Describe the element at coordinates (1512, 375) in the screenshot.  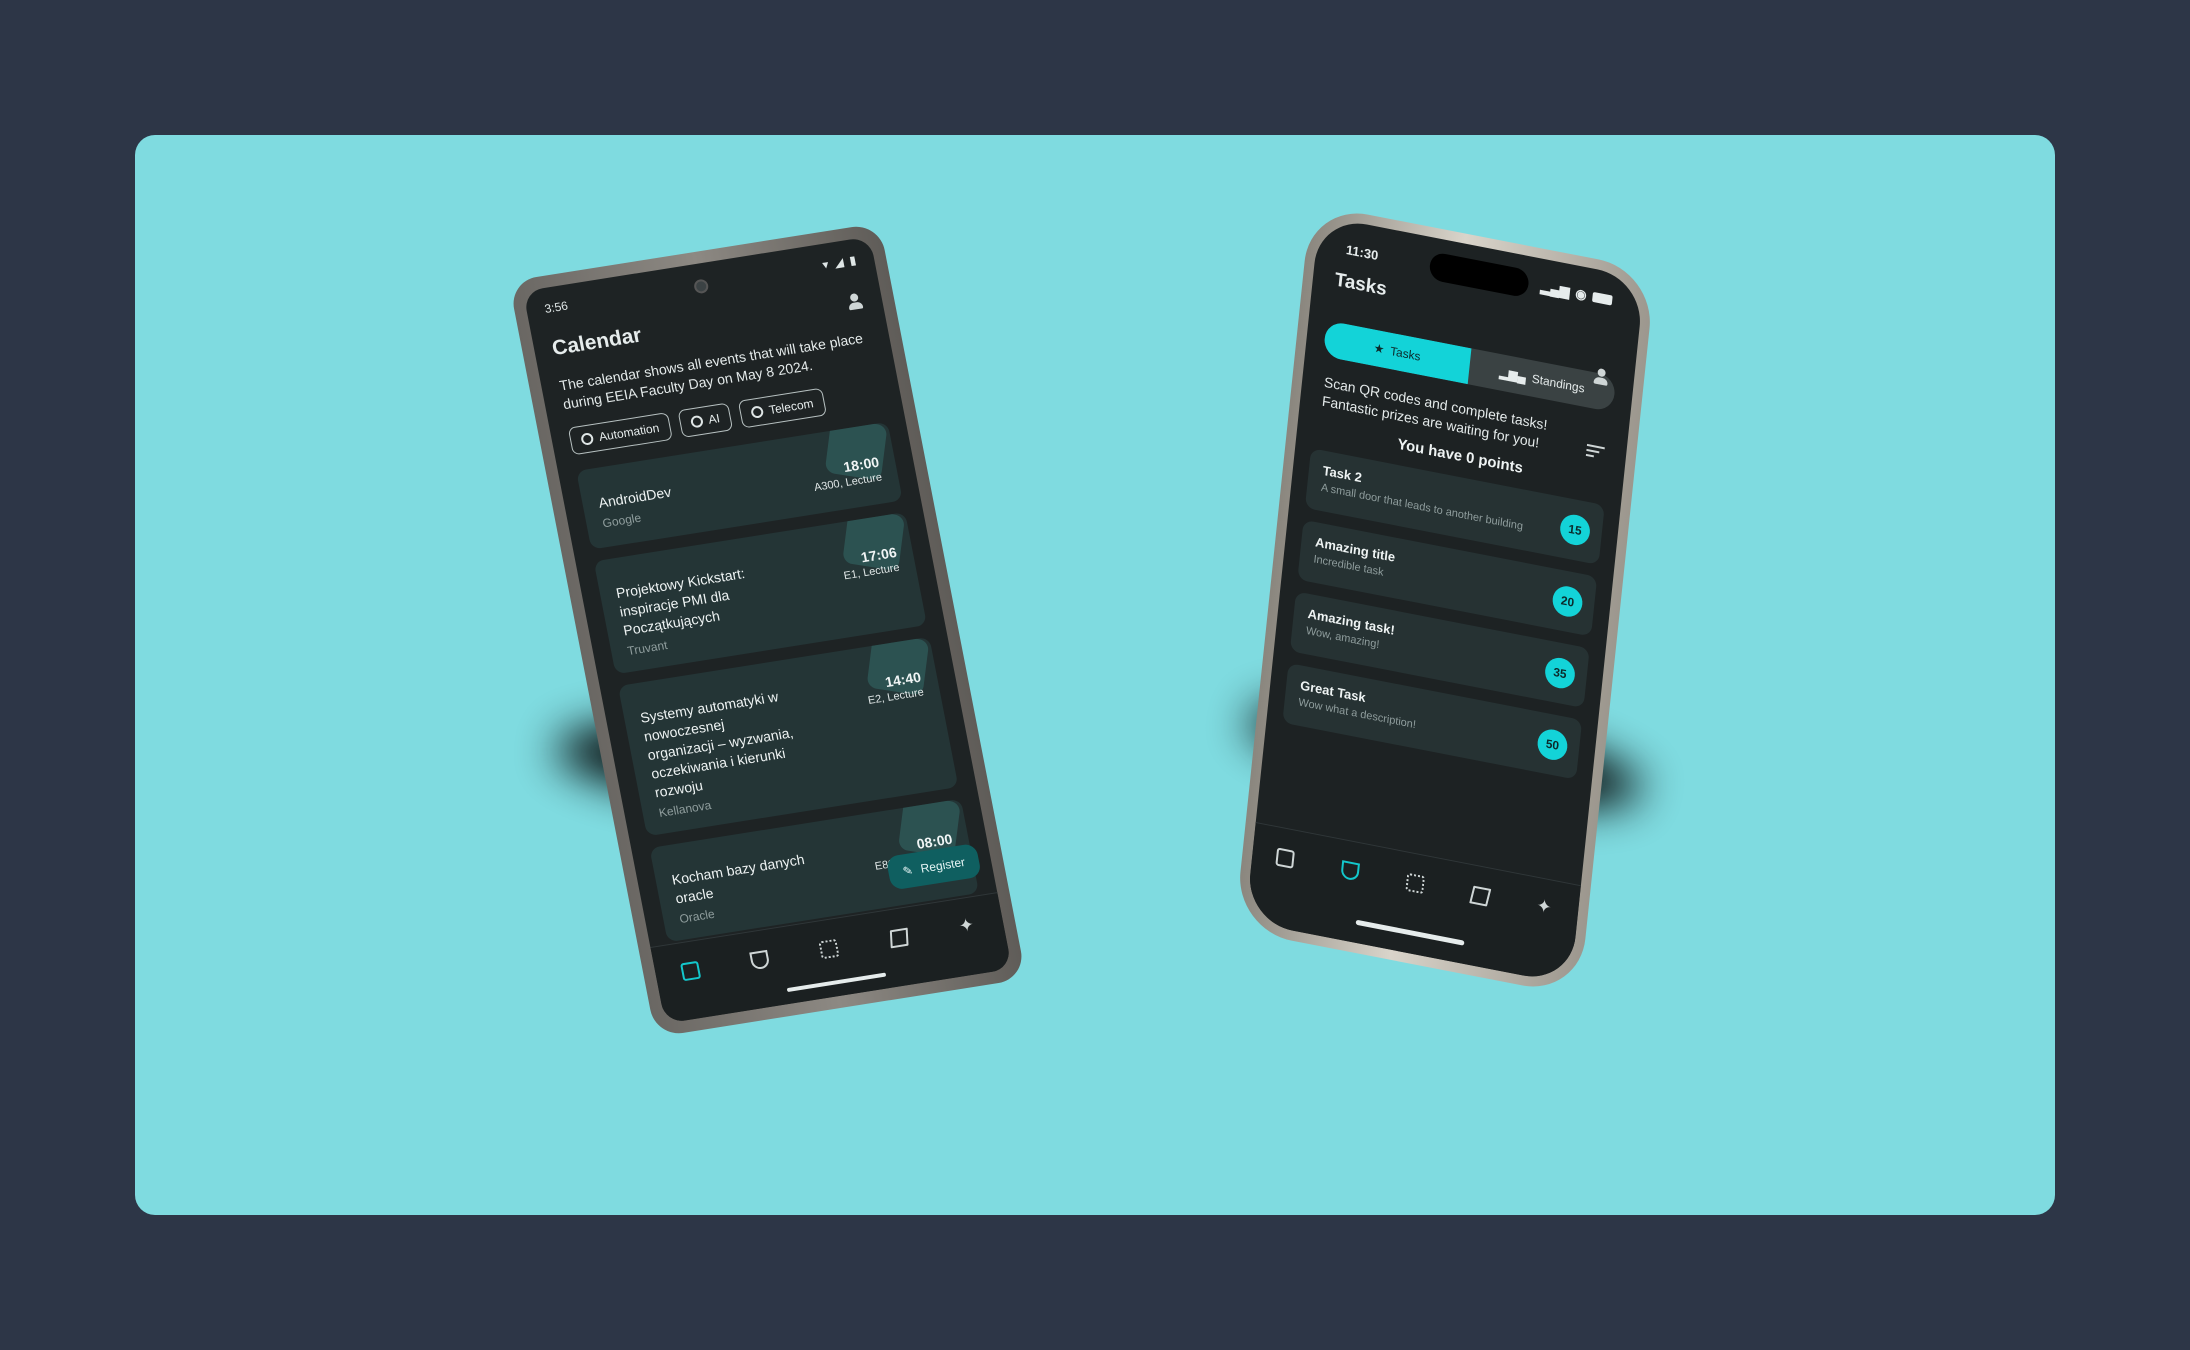
I see `bar-chart-icon: ▂▆▄` at that location.